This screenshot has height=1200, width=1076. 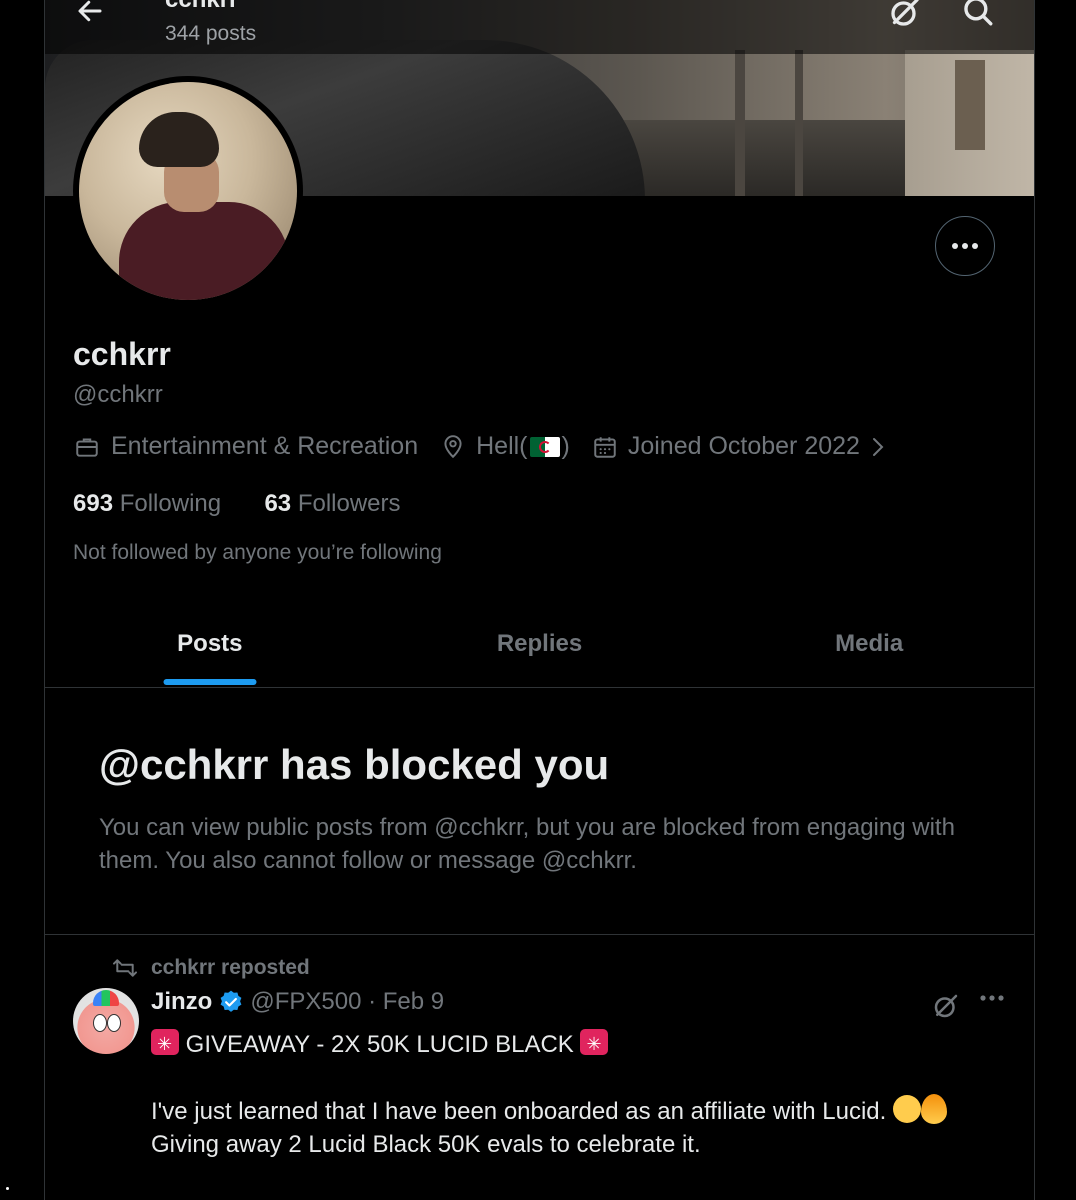 What do you see at coordinates (978, 14) in the screenshot?
I see `search-icon` at bounding box center [978, 14].